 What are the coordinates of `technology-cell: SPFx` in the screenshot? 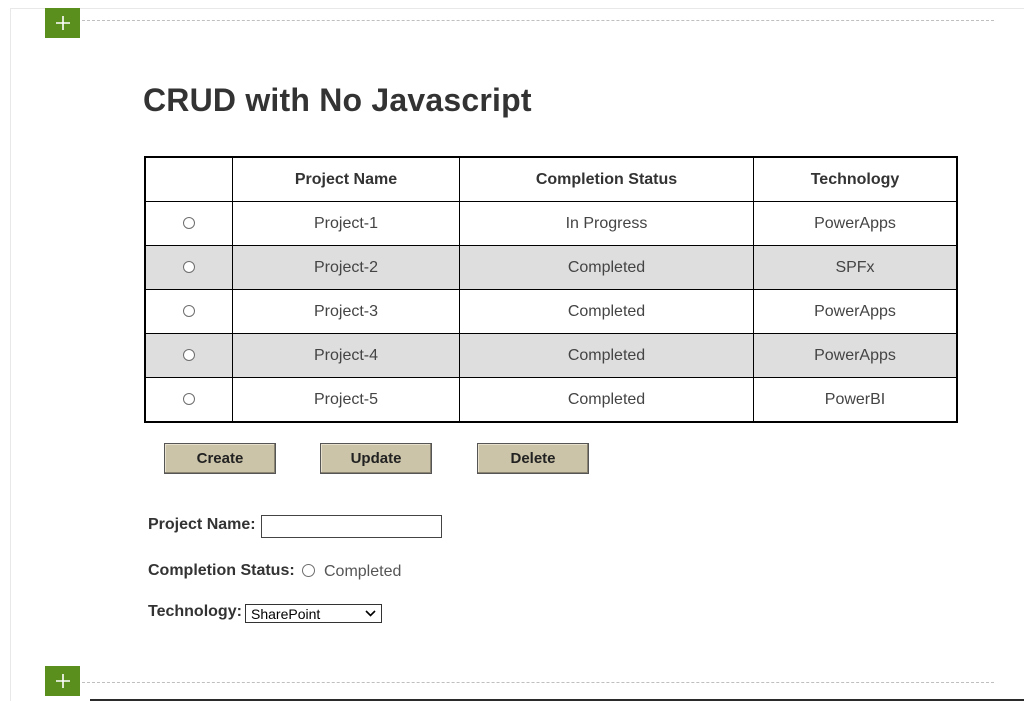 It's located at (855, 267).